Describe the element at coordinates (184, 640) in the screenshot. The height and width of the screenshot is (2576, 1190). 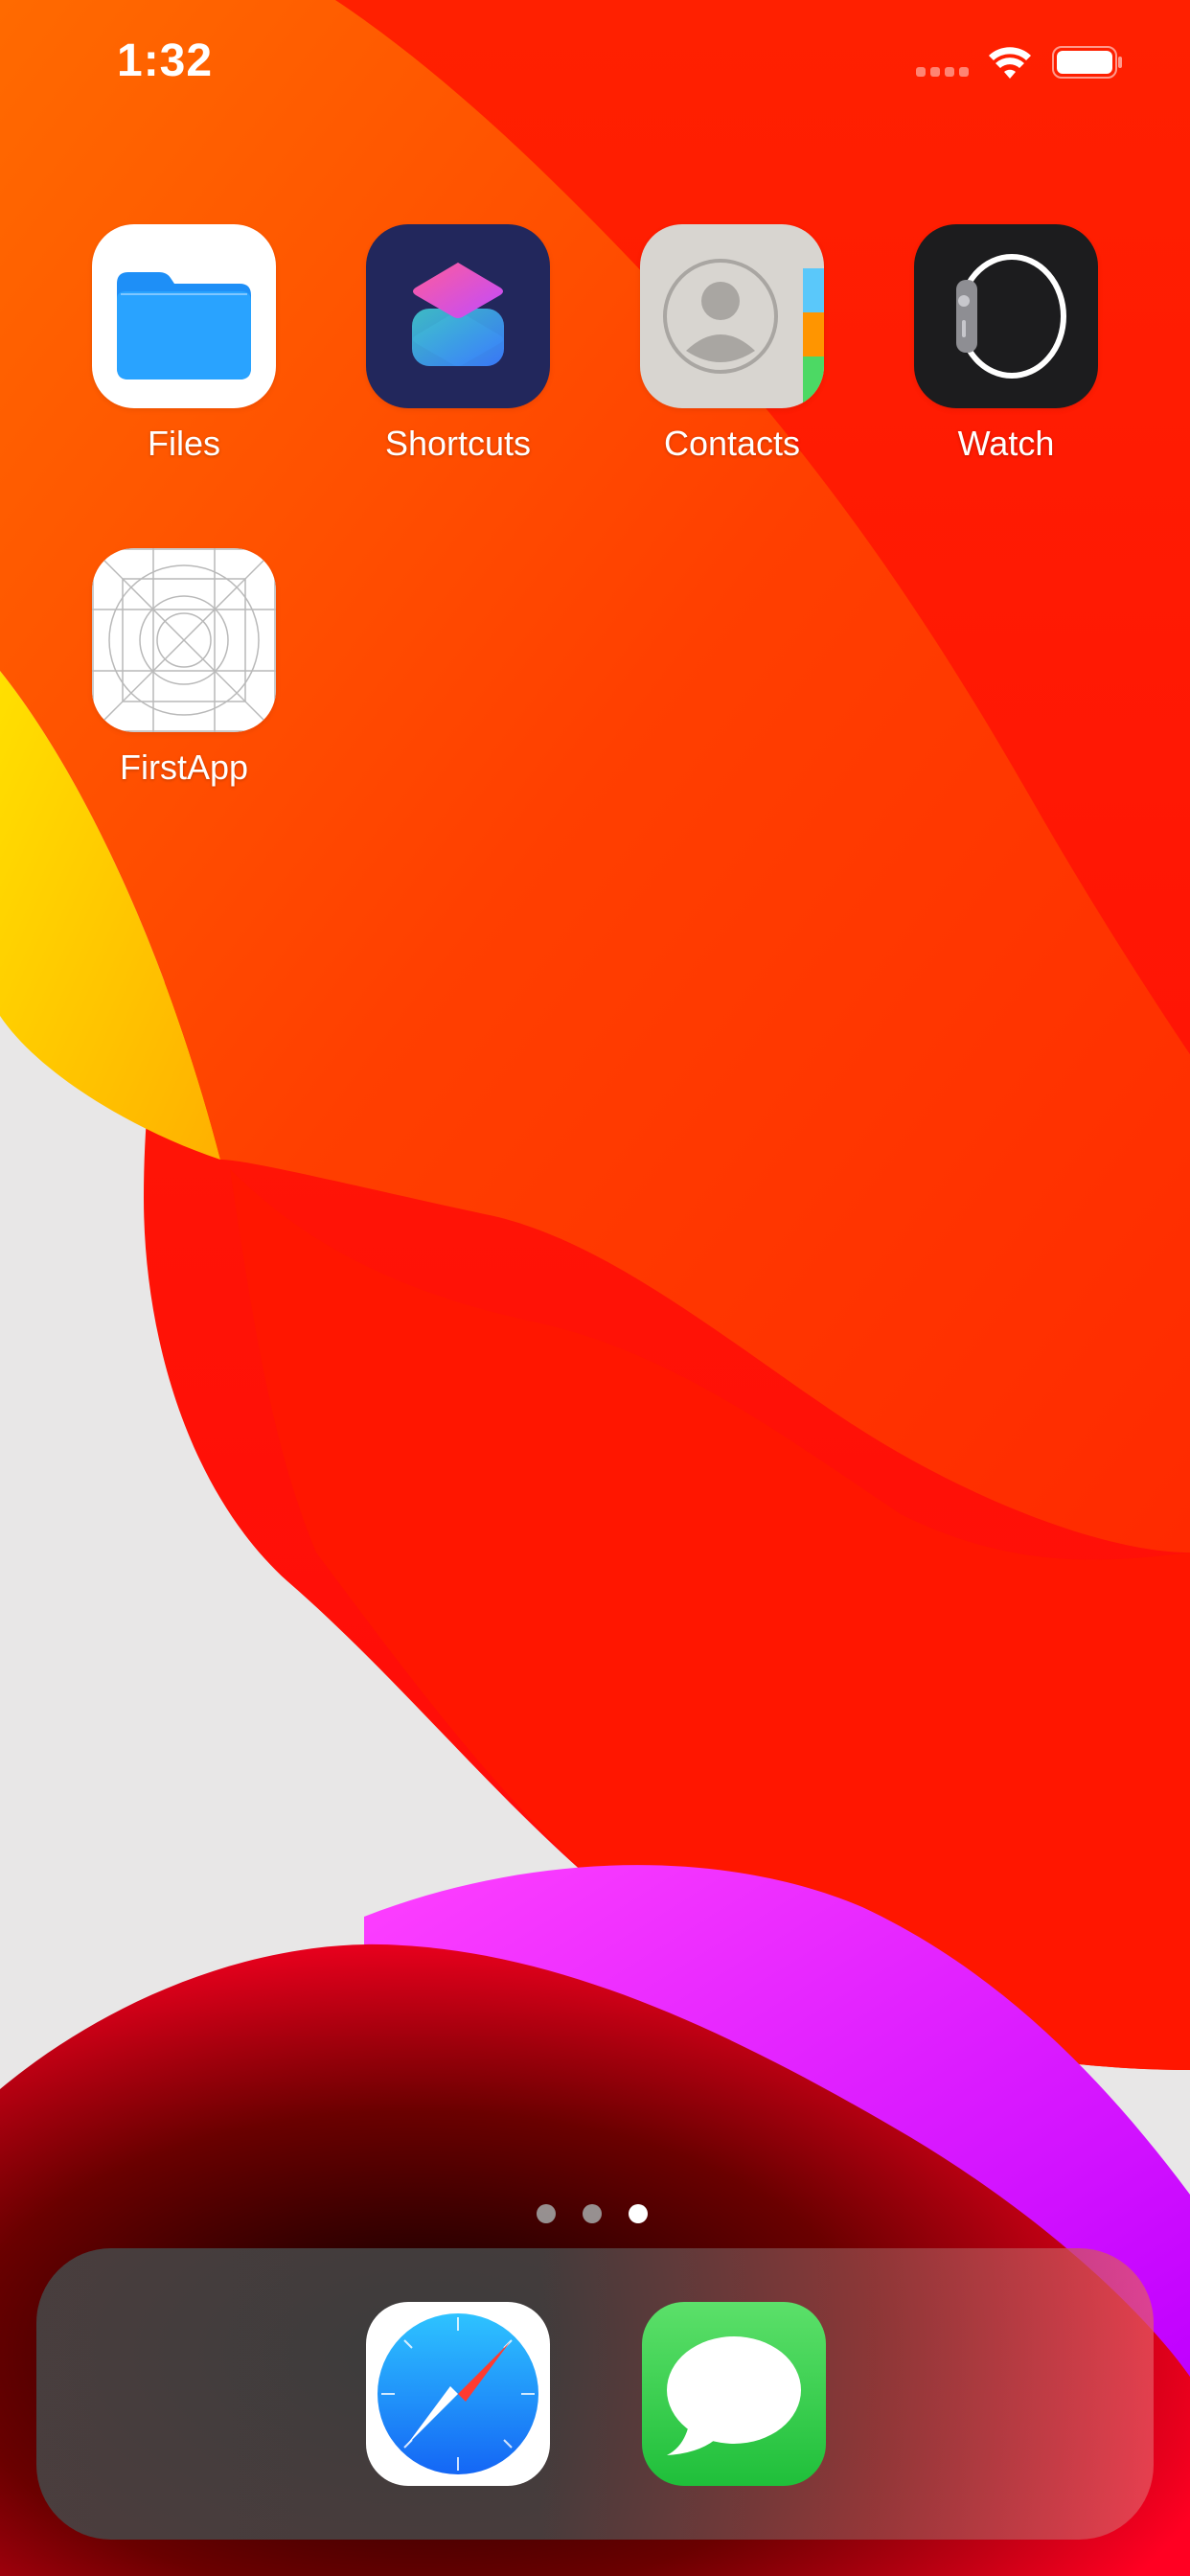
I see `placeholder-grid-icon` at that location.